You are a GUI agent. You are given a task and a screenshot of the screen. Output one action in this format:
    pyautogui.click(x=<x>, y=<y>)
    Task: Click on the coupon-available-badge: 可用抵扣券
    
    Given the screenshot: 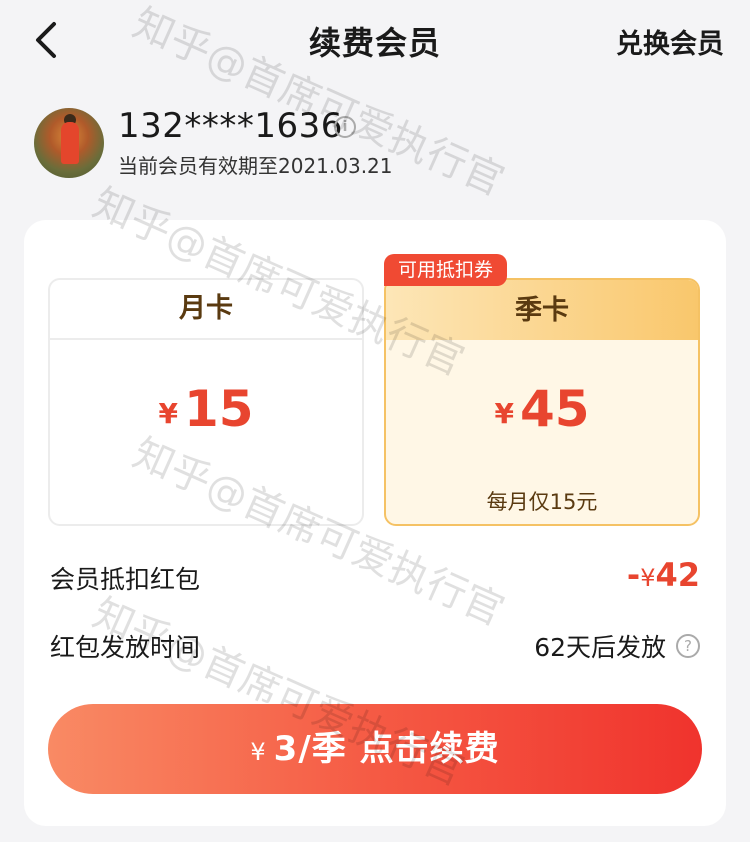 What is the action you would take?
    pyautogui.click(x=446, y=270)
    